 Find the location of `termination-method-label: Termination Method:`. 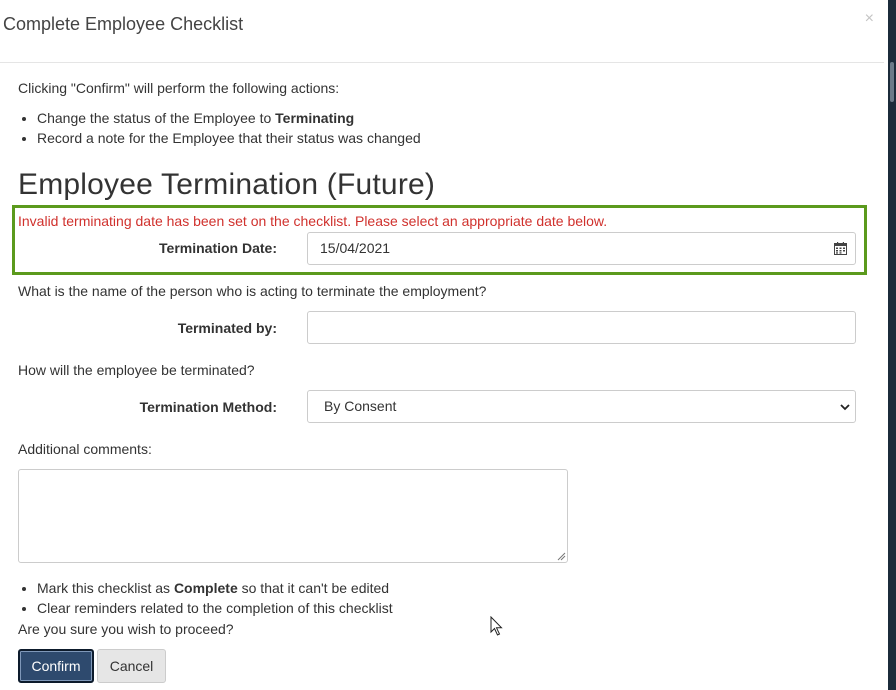

termination-method-label: Termination Method: is located at coordinates (208, 407).